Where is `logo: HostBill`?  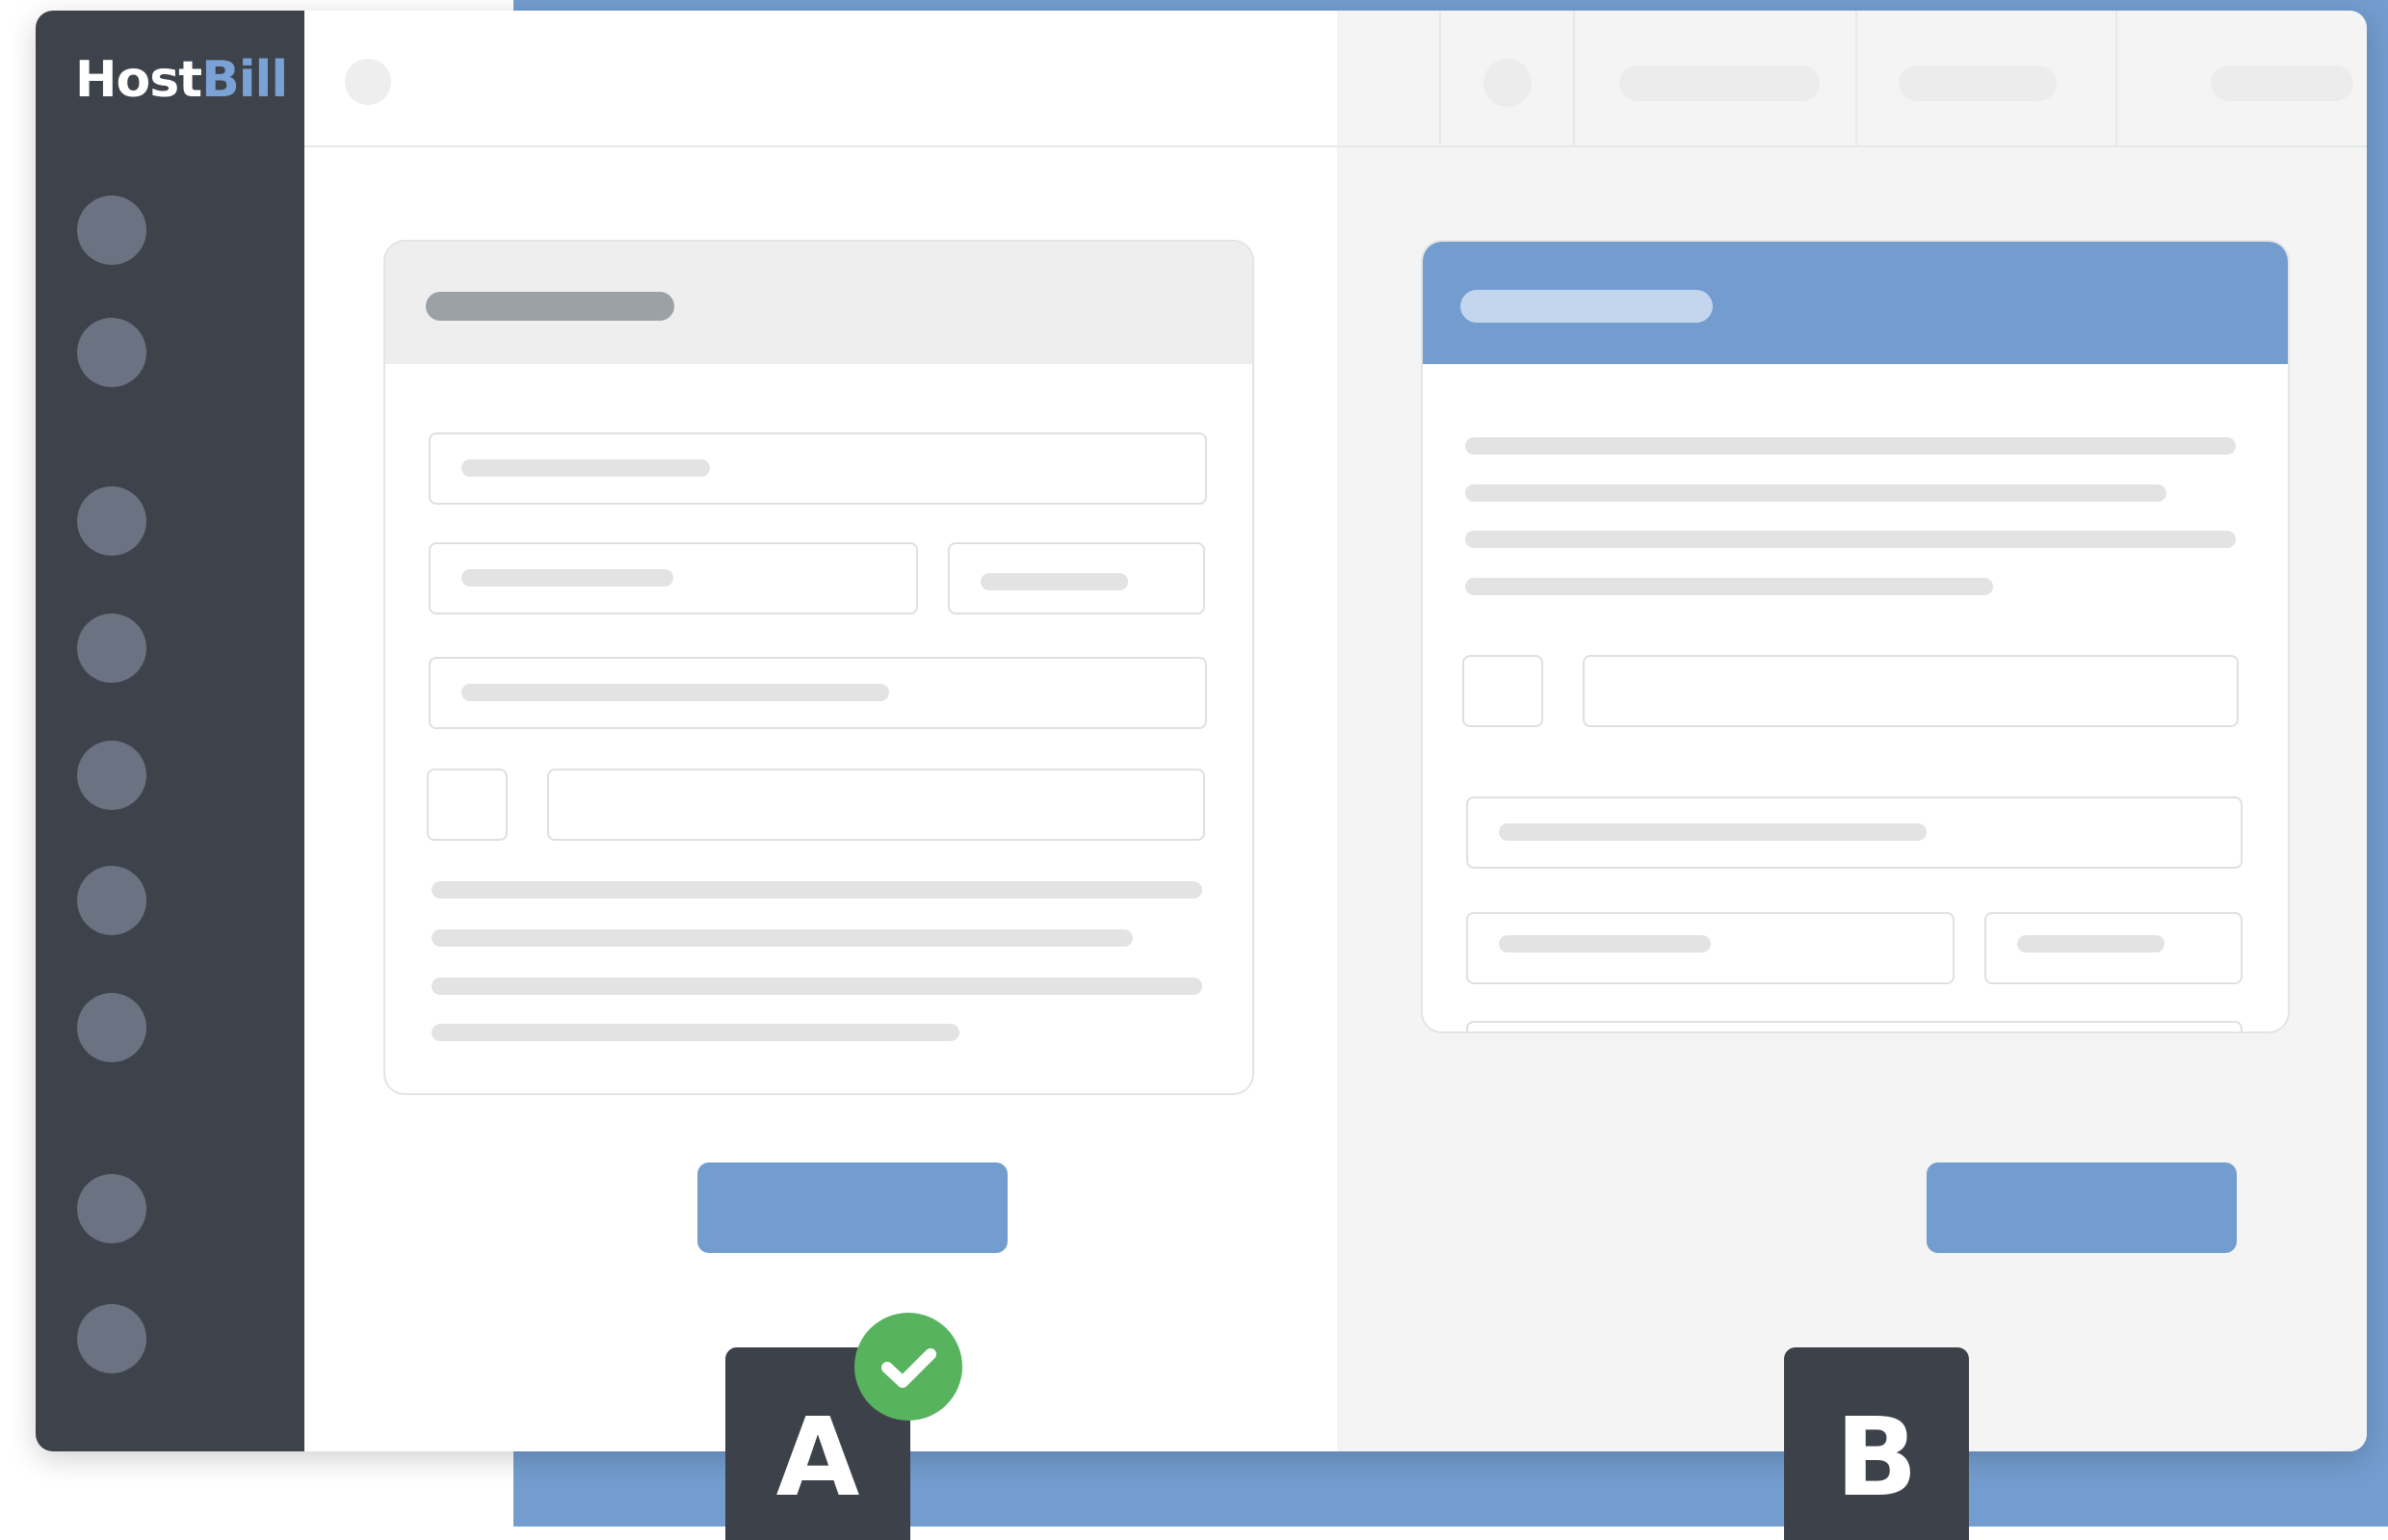 logo: HostBill is located at coordinates (181, 80).